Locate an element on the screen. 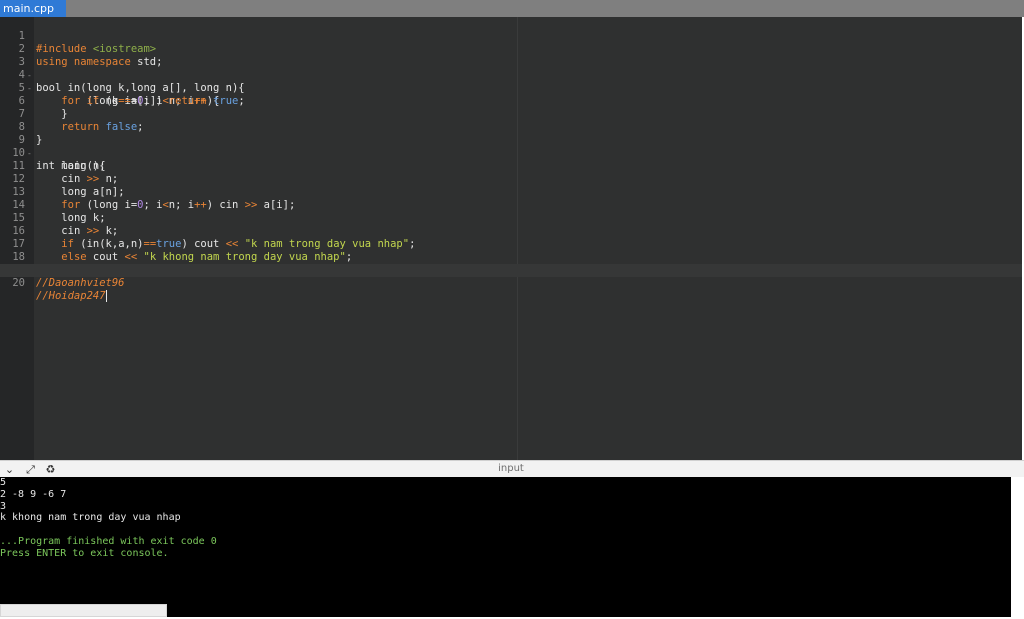 This screenshot has width=1024, height=619. console-scrollbar is located at coordinates (1016, 547).